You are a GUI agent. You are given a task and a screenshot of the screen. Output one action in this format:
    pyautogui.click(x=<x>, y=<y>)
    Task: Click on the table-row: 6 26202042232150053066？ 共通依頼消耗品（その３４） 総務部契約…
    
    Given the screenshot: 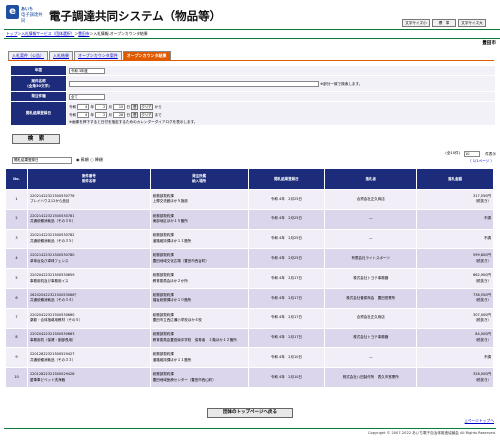 What is the action you would take?
    pyautogui.click(x=249, y=298)
    